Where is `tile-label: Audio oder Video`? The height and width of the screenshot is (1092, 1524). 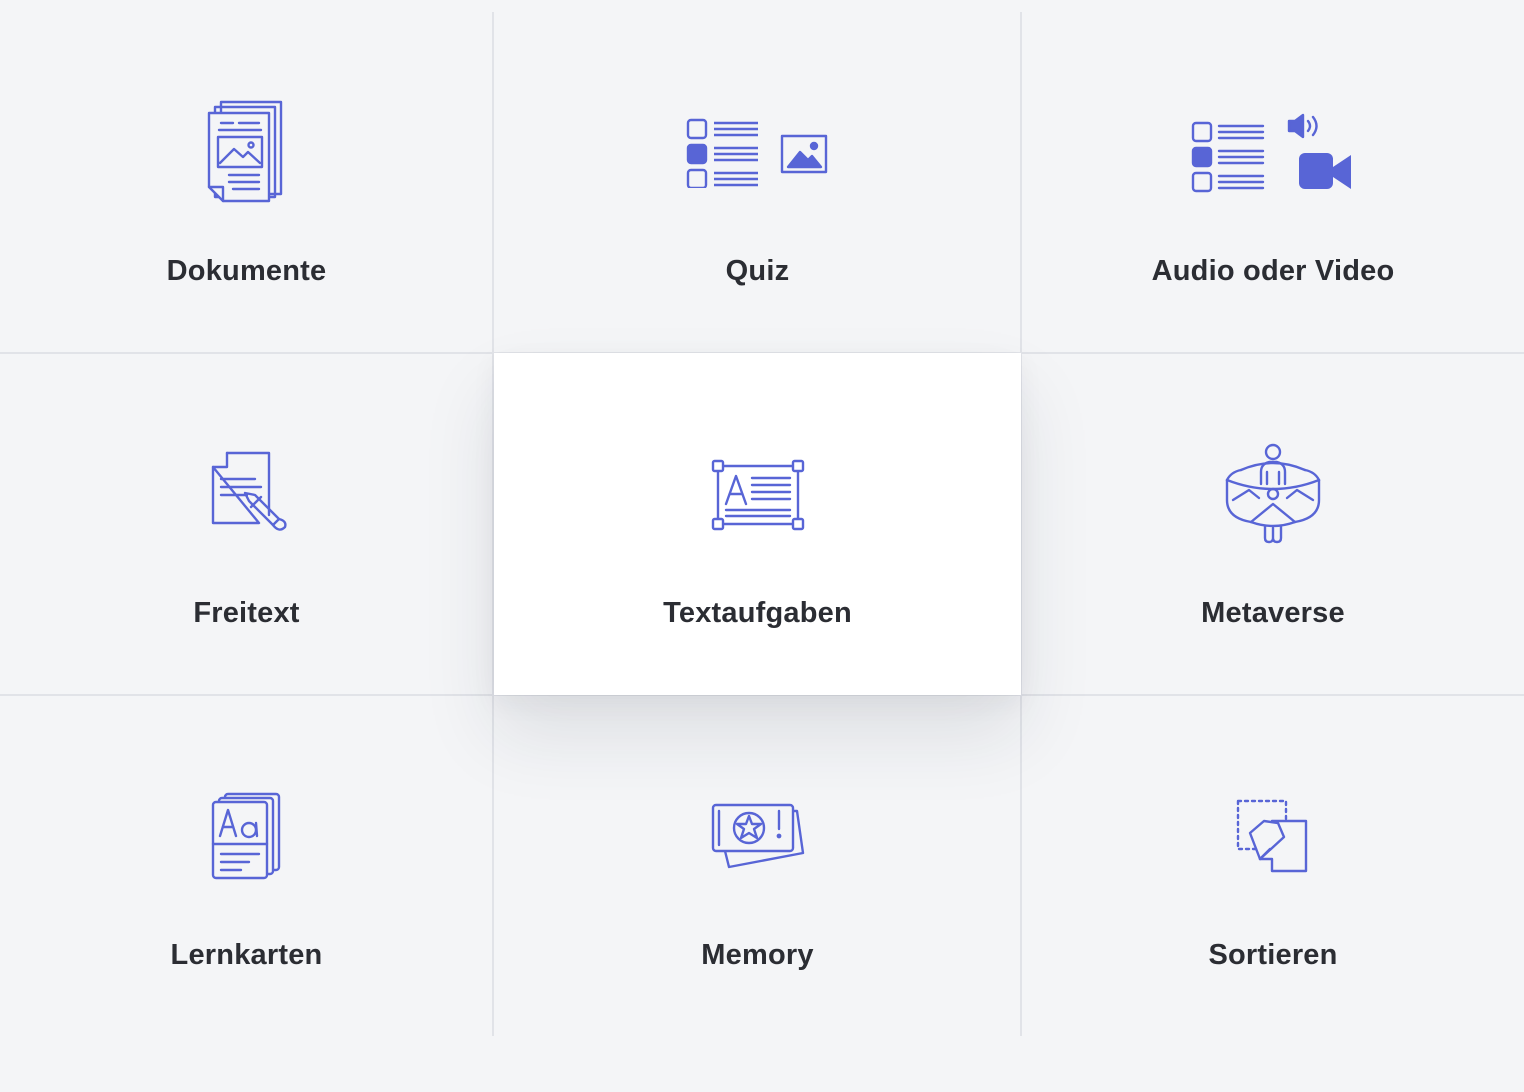 tile-label: Audio oder Video is located at coordinates (1273, 271).